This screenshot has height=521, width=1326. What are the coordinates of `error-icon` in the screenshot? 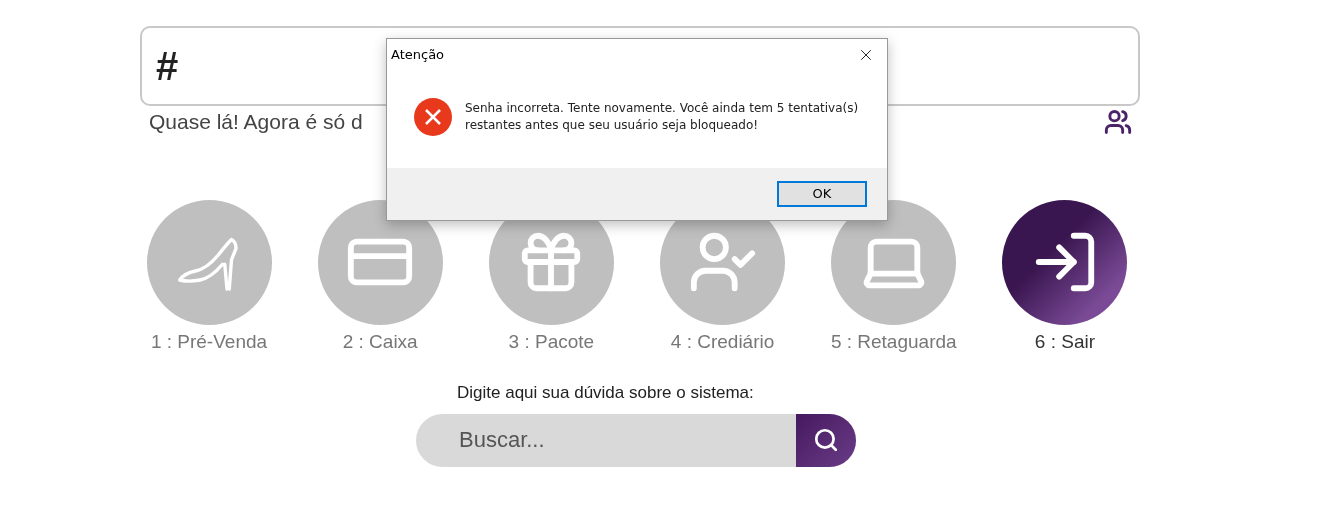 It's located at (433, 116).